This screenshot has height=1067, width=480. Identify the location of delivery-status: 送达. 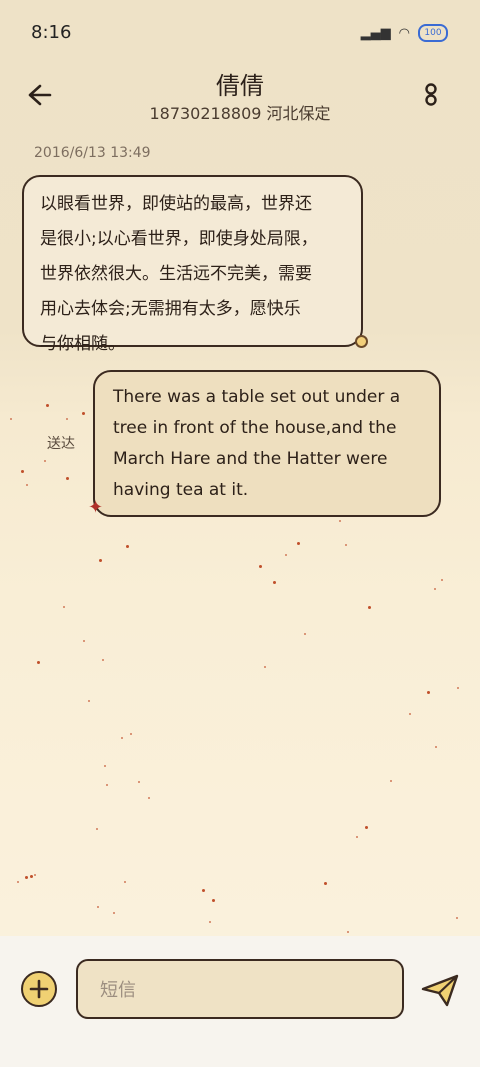
(61, 444).